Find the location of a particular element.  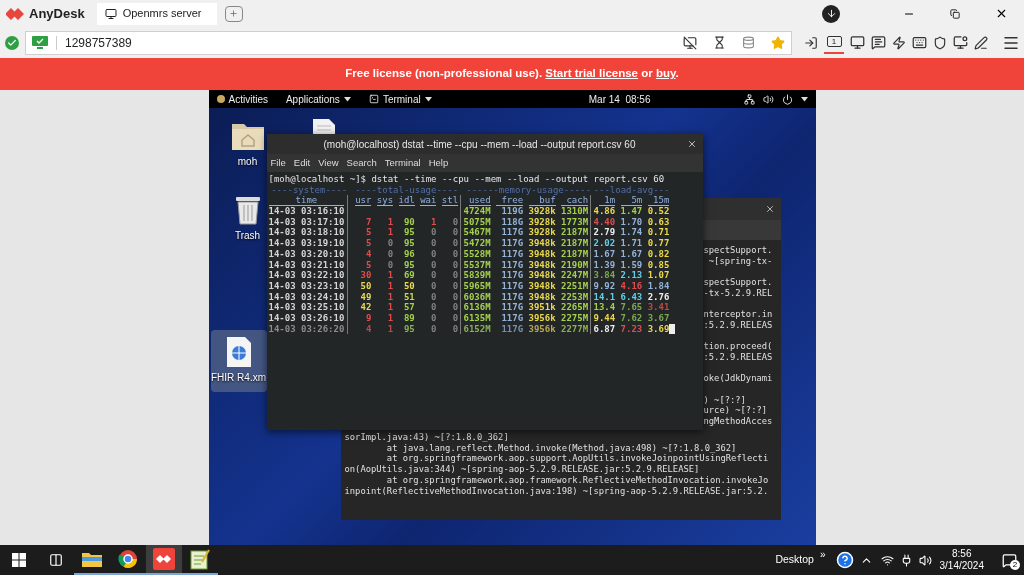

table-cell: 4.40 is located at coordinates (604, 221).